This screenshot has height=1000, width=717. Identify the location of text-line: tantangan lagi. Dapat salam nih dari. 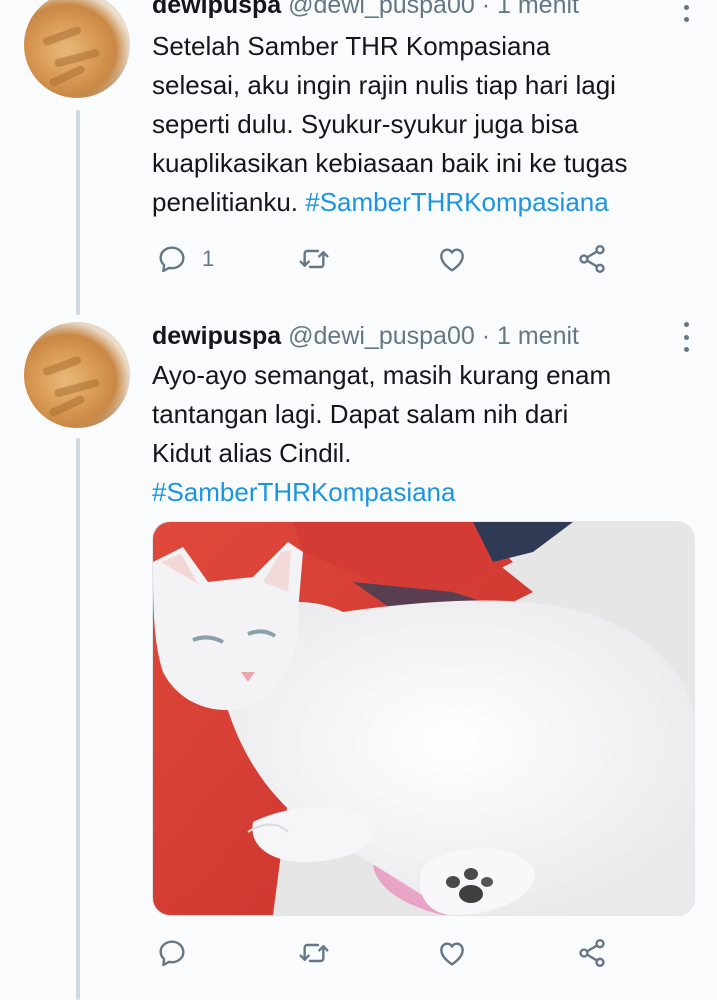
(360, 414).